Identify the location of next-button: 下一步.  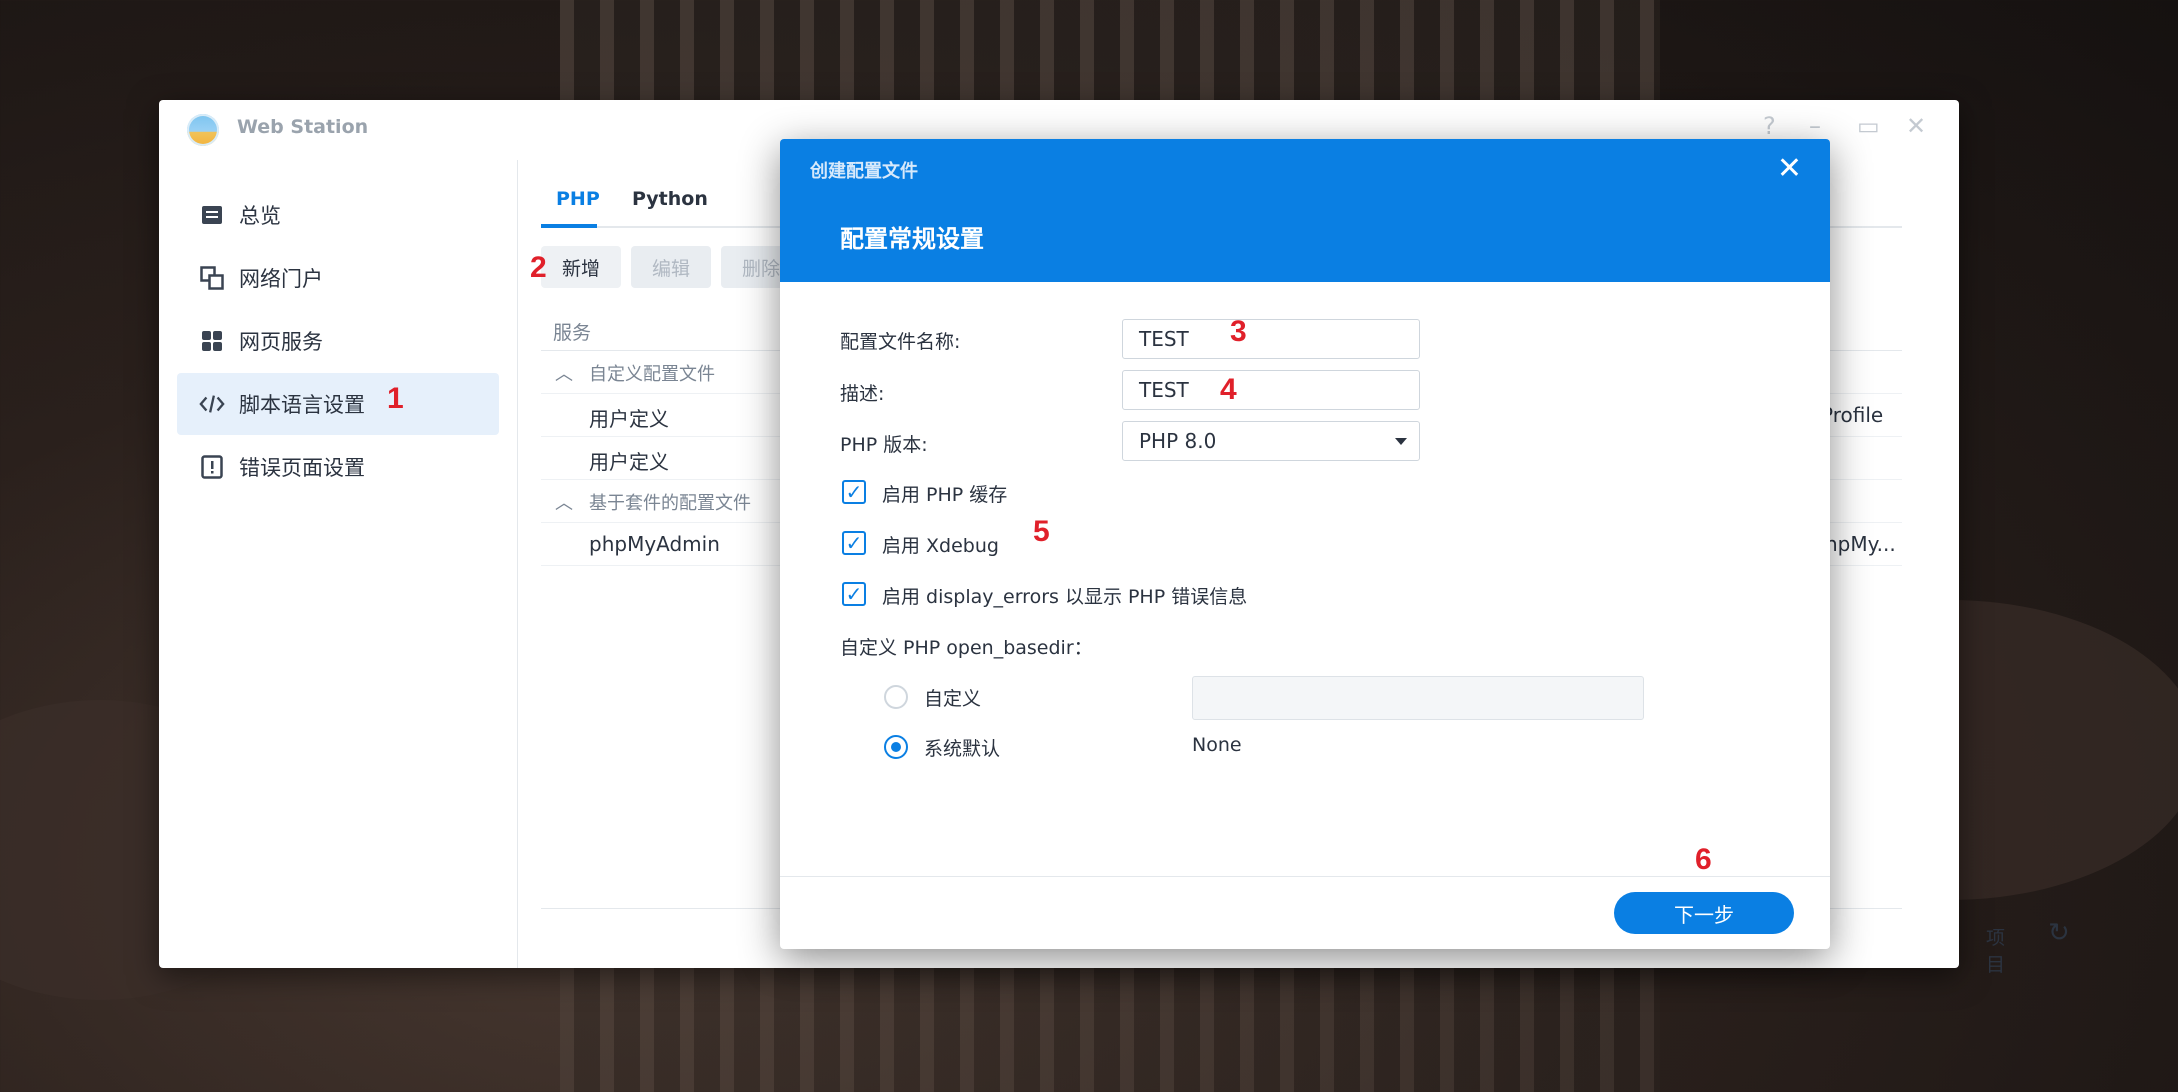
(1704, 913).